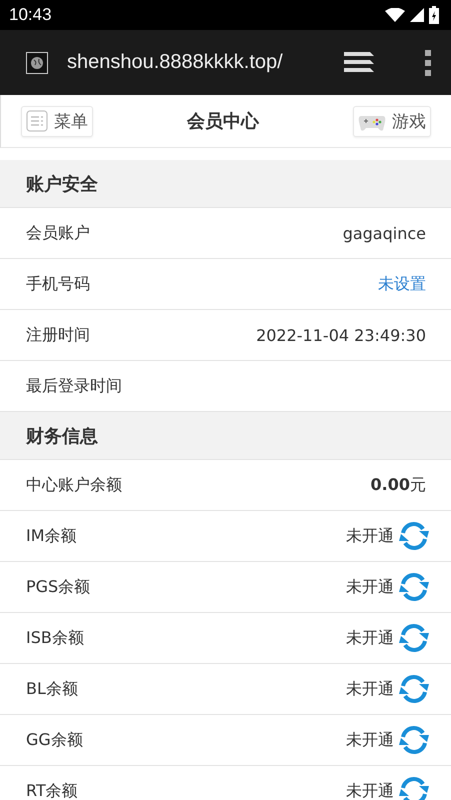 This screenshot has height=800, width=451. What do you see at coordinates (384, 233) in the screenshot?
I see `field-value: gagaqince` at bounding box center [384, 233].